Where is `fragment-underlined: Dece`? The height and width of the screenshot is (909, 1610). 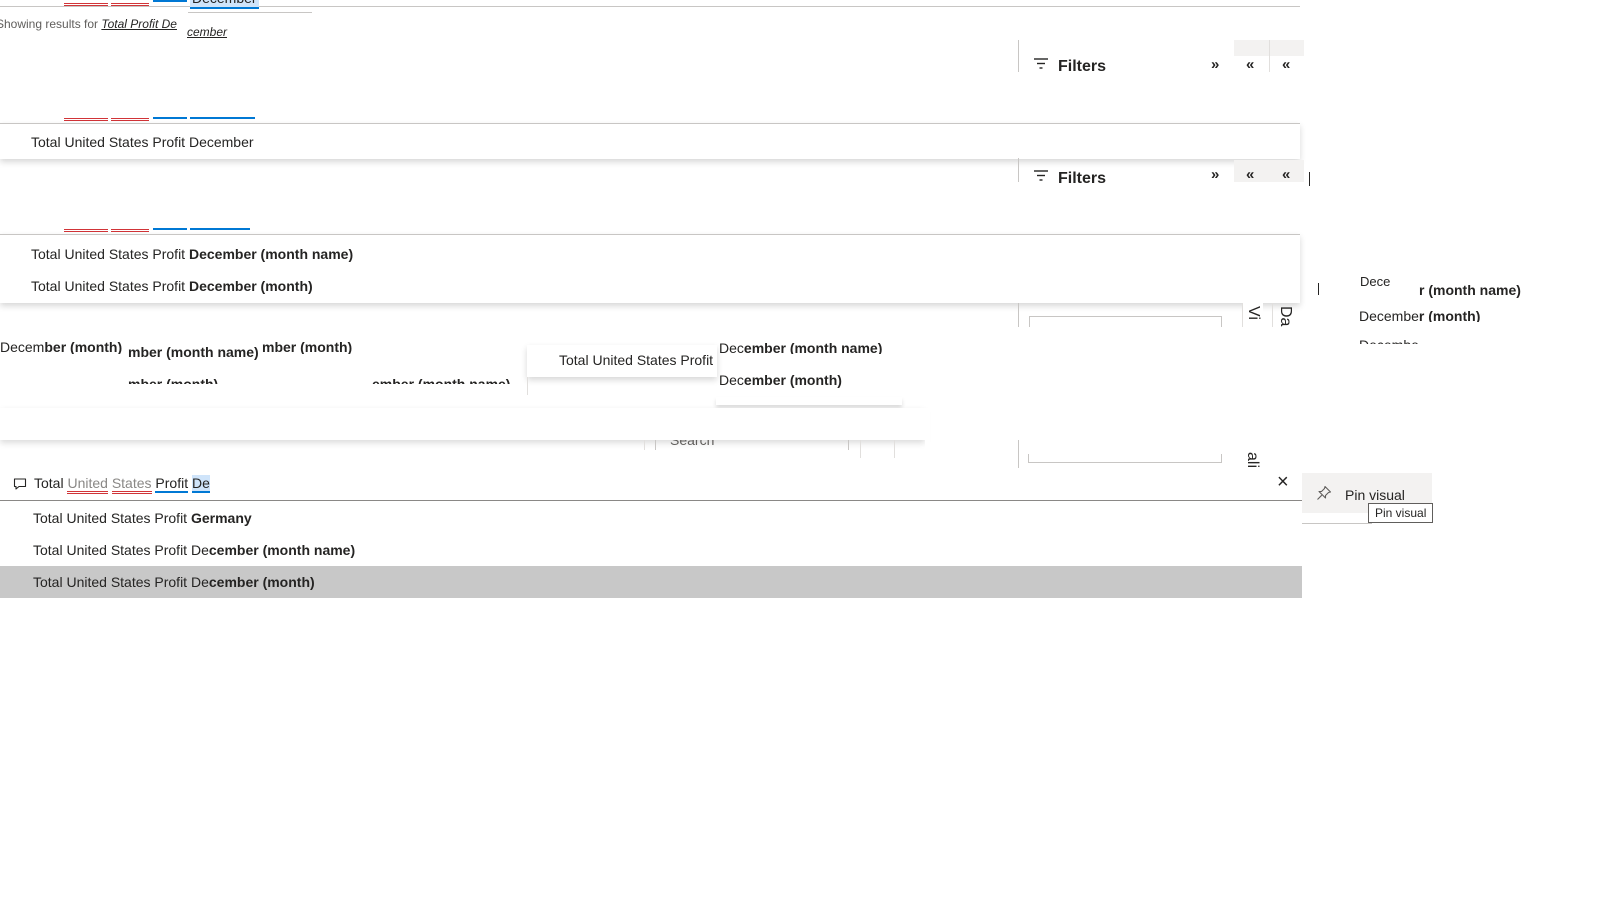 fragment-underlined: Dece is located at coordinates (1375, 281).